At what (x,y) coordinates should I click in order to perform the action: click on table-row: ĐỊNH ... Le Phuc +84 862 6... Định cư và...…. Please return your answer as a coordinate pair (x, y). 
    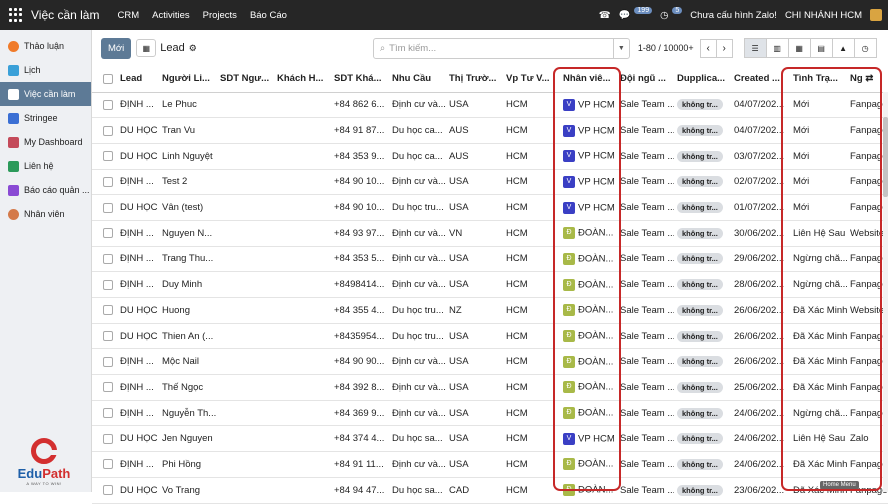
    Looking at the image, I should click on (490, 105).